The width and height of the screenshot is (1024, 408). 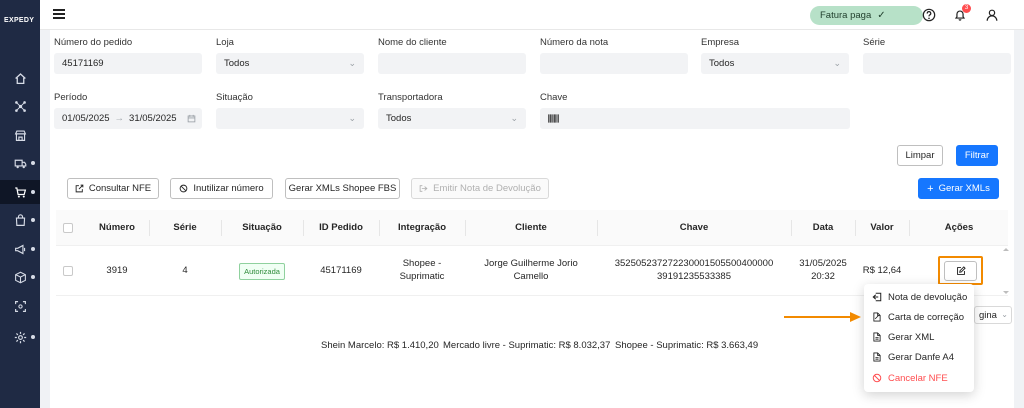 What do you see at coordinates (153, 118) in the screenshot?
I see `period-to: 31/05/2025` at bounding box center [153, 118].